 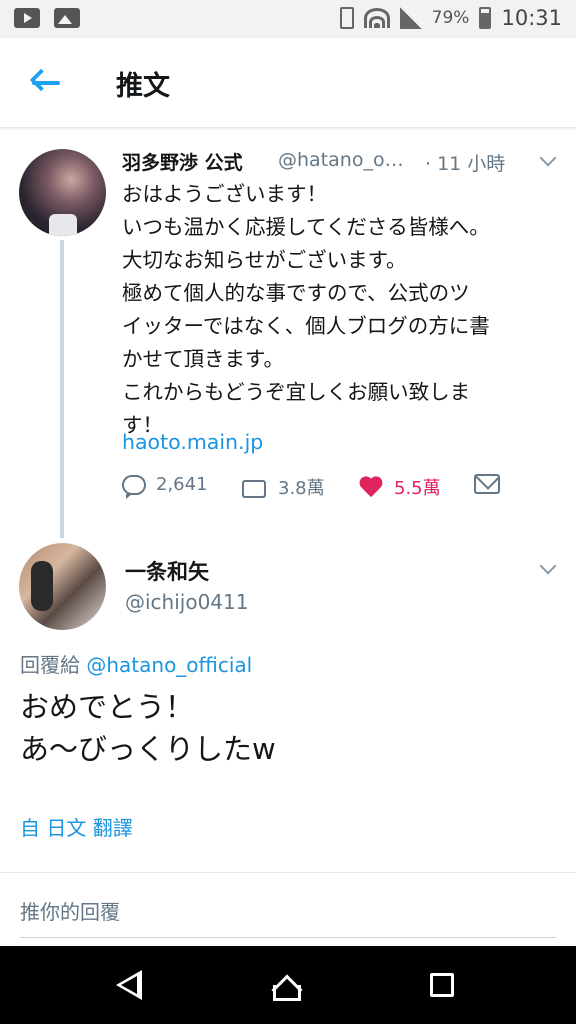 I want to click on vibrate-icon, so click(x=346, y=18).